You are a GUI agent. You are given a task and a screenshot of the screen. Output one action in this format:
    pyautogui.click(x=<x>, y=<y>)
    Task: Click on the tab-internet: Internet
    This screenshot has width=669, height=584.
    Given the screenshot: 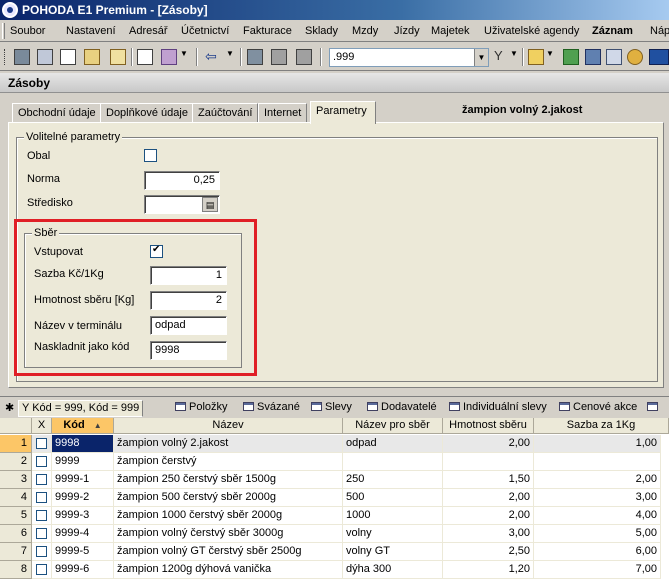 What is the action you would take?
    pyautogui.click(x=283, y=113)
    